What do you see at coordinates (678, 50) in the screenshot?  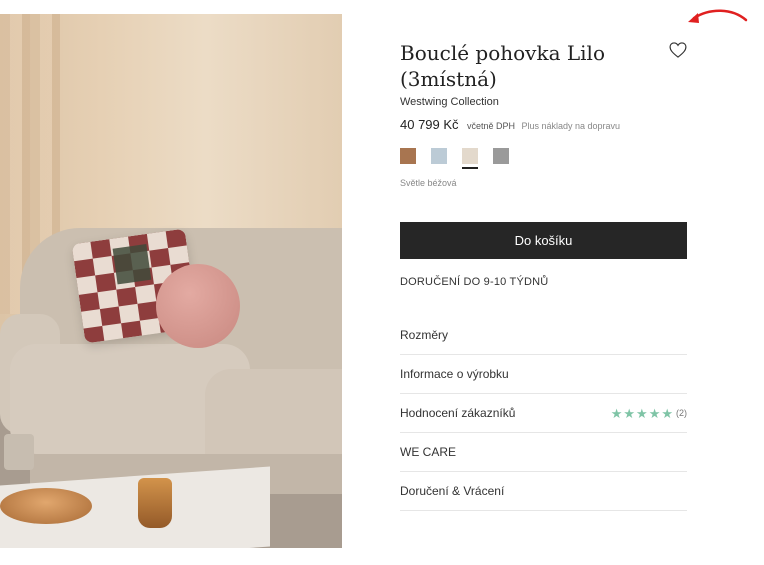 I see `heart-icon` at bounding box center [678, 50].